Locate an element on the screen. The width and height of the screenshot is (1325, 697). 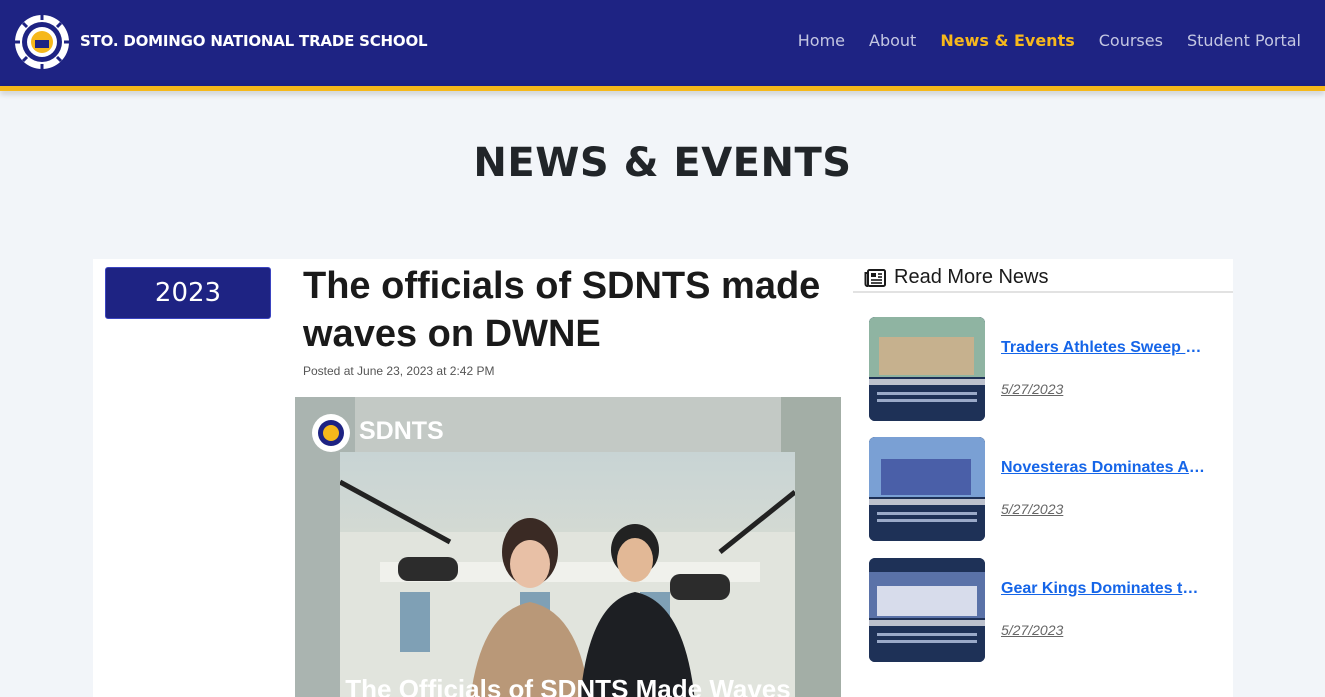
year-badge: 2023 is located at coordinates (188, 293).